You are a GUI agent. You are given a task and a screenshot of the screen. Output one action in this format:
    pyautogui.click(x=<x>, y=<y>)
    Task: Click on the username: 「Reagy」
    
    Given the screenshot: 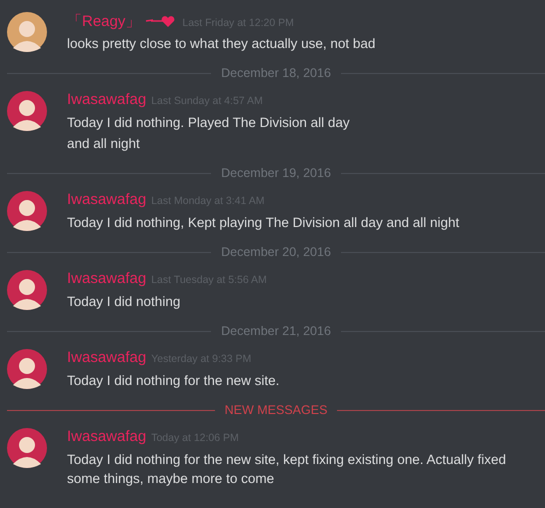 What is the action you would take?
    pyautogui.click(x=103, y=21)
    